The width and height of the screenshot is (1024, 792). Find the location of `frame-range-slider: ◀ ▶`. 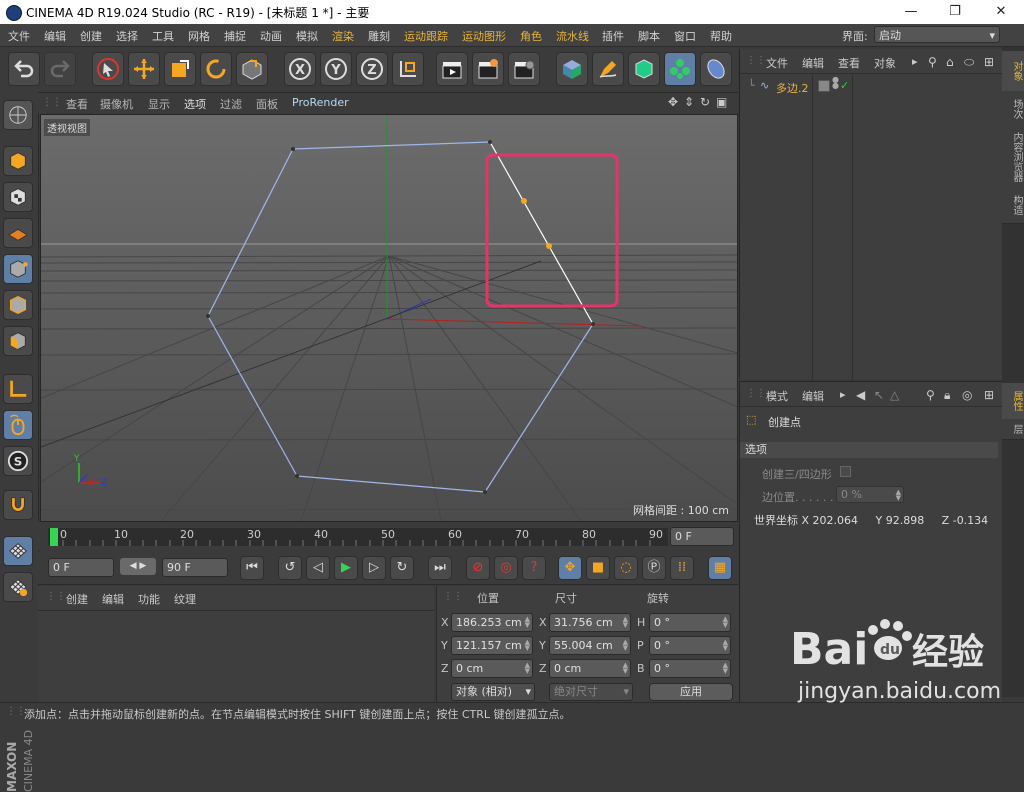

frame-range-slider: ◀ ▶ is located at coordinates (138, 566).